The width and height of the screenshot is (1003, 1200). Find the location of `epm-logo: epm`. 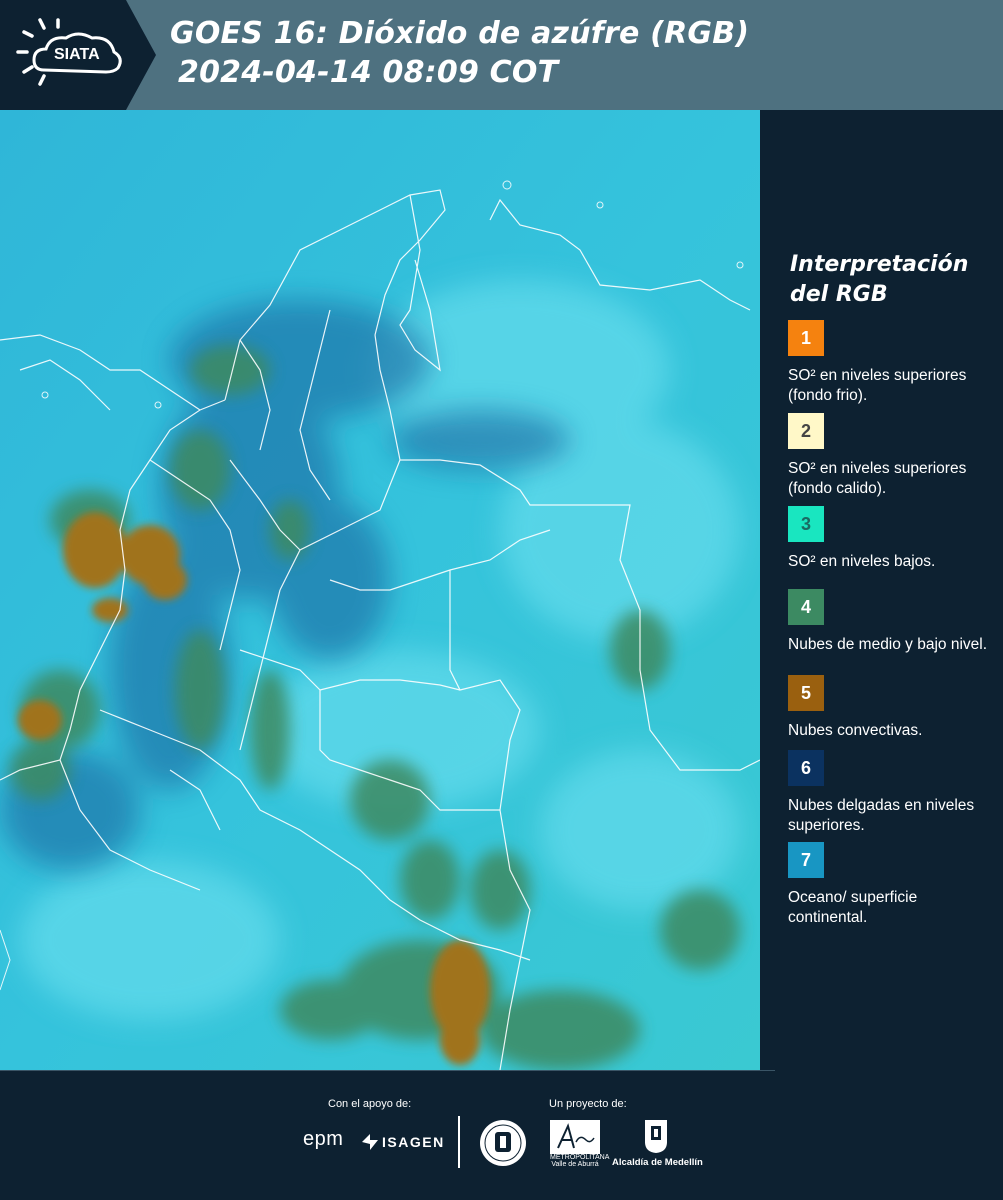

epm-logo: epm is located at coordinates (323, 1139).